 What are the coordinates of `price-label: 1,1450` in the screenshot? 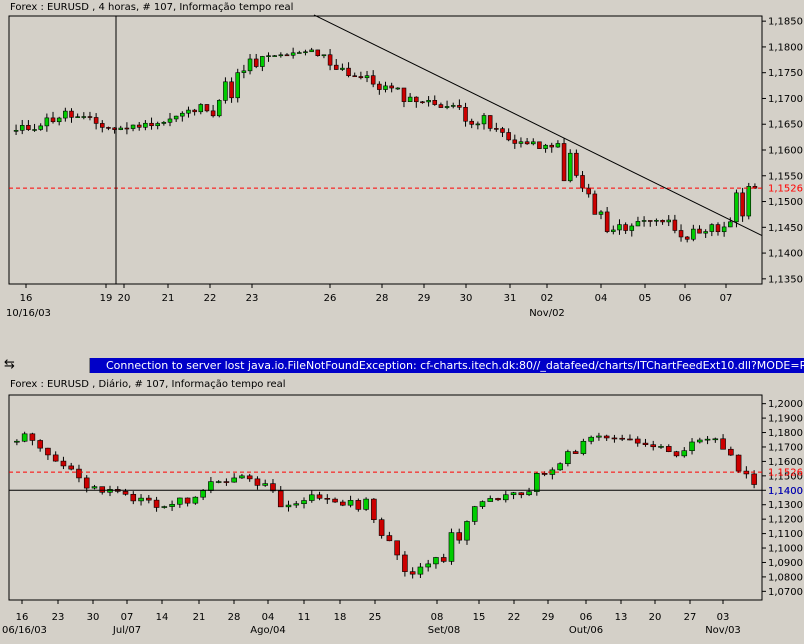 It's located at (785, 228).